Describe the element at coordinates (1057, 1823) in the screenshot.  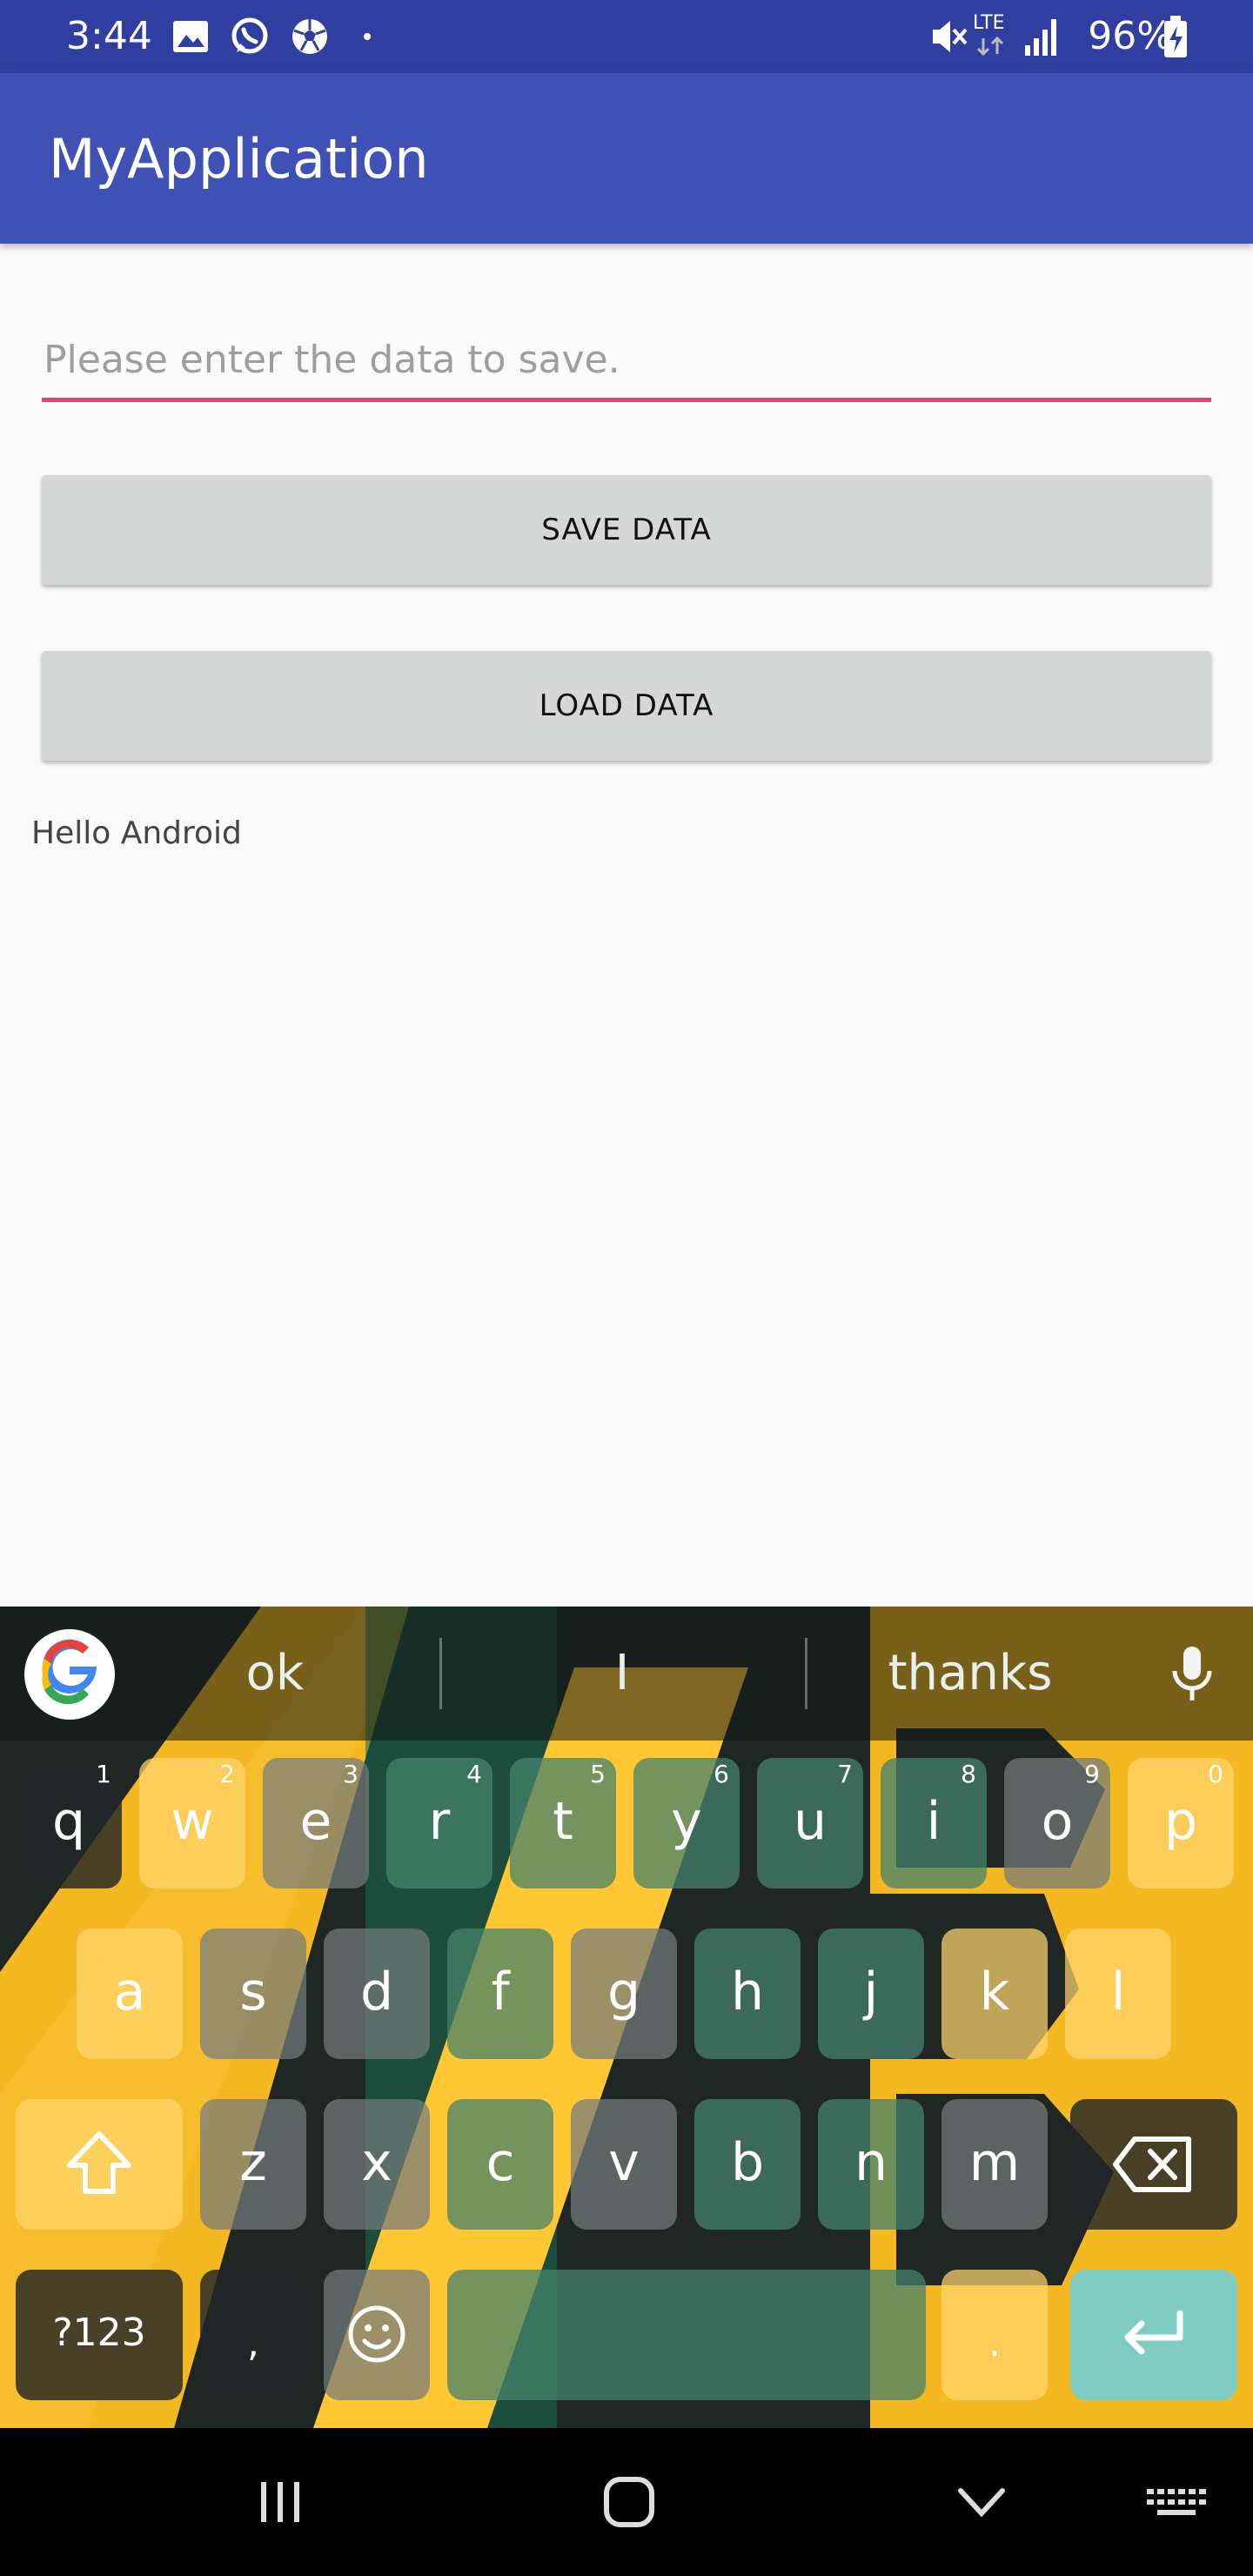
I see `key-o: o9` at that location.